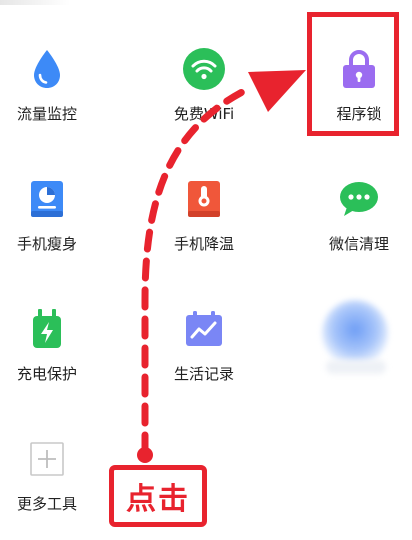 This screenshot has width=412, height=540. I want to click on tap-instruction-callout: 点击, so click(158, 496).